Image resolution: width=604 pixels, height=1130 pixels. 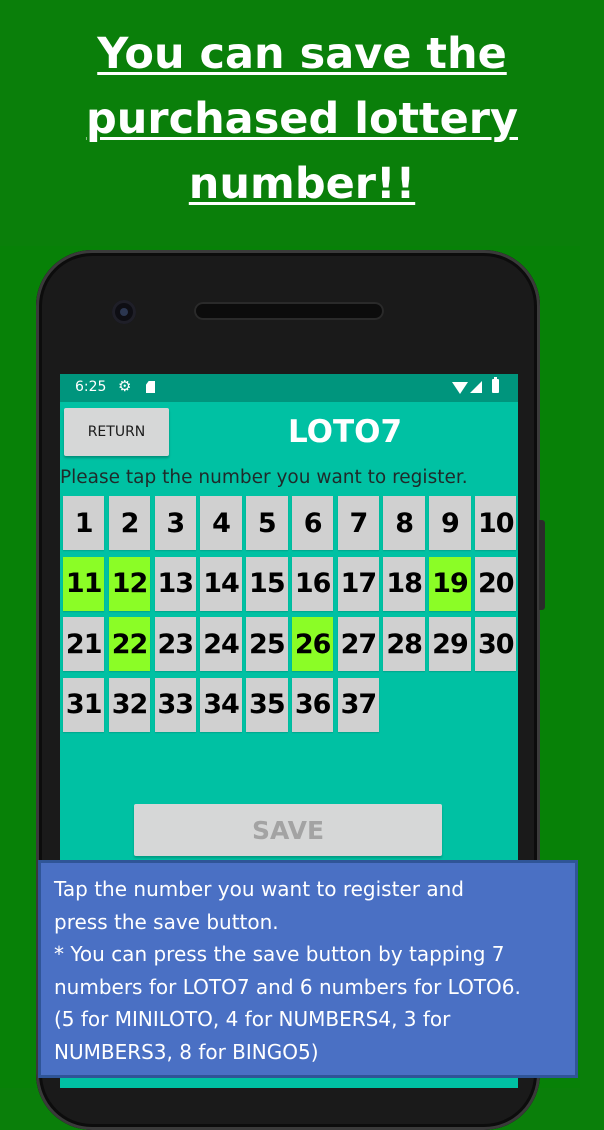 What do you see at coordinates (116, 432) in the screenshot?
I see `return-button: RETURN` at bounding box center [116, 432].